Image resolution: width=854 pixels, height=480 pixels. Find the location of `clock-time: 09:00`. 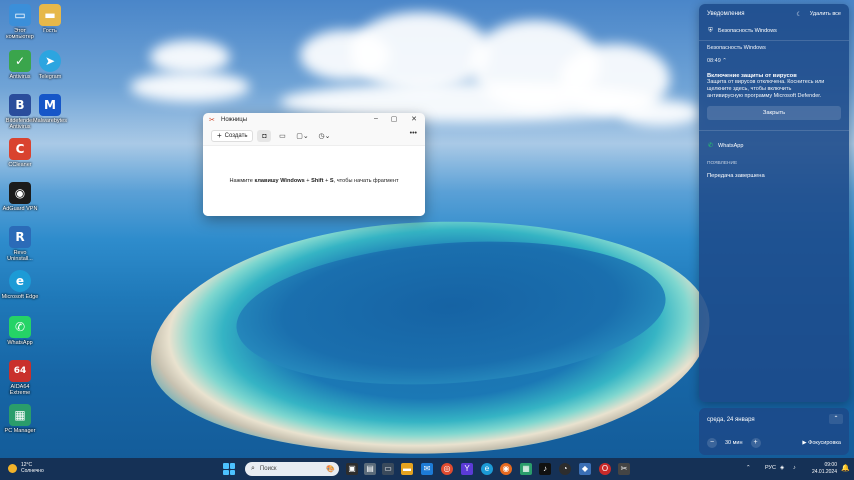

clock-time: 09:00 is located at coordinates (830, 465).